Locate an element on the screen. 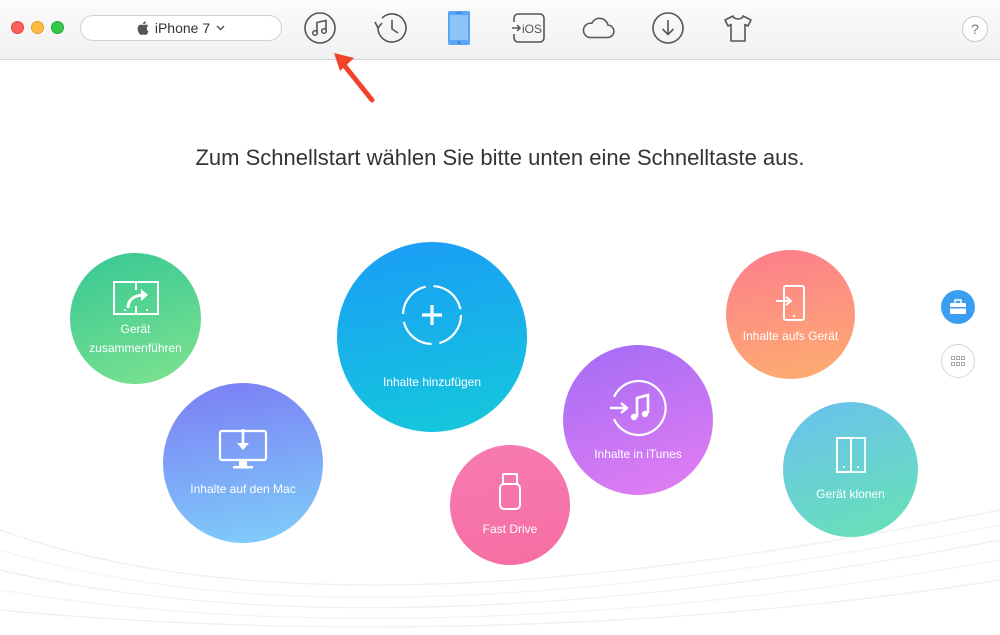  add-content-shortcut: Inhalte hinzufügen is located at coordinates (432, 337).